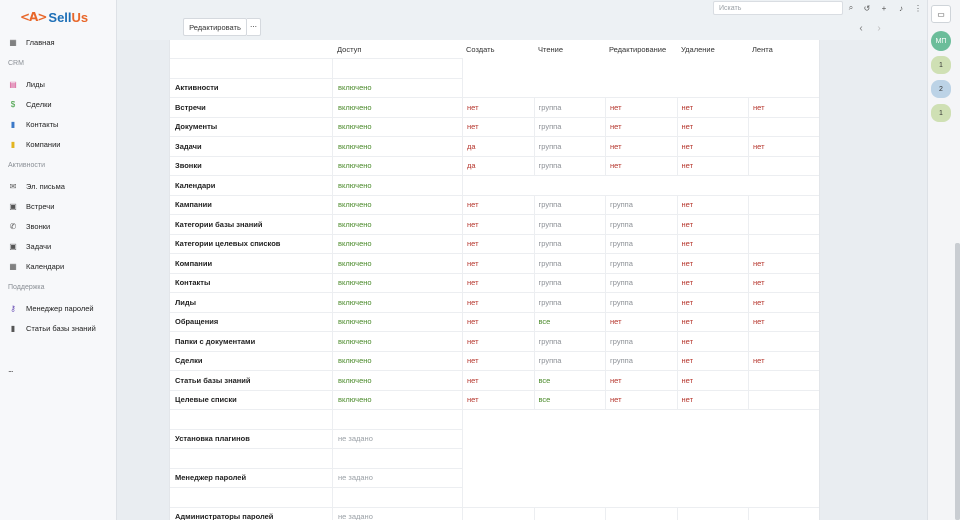 The height and width of the screenshot is (520, 960). What do you see at coordinates (58, 328) in the screenshot?
I see `sidebar-item-knowledge-base: ▮ Статьи базы знаний` at bounding box center [58, 328].